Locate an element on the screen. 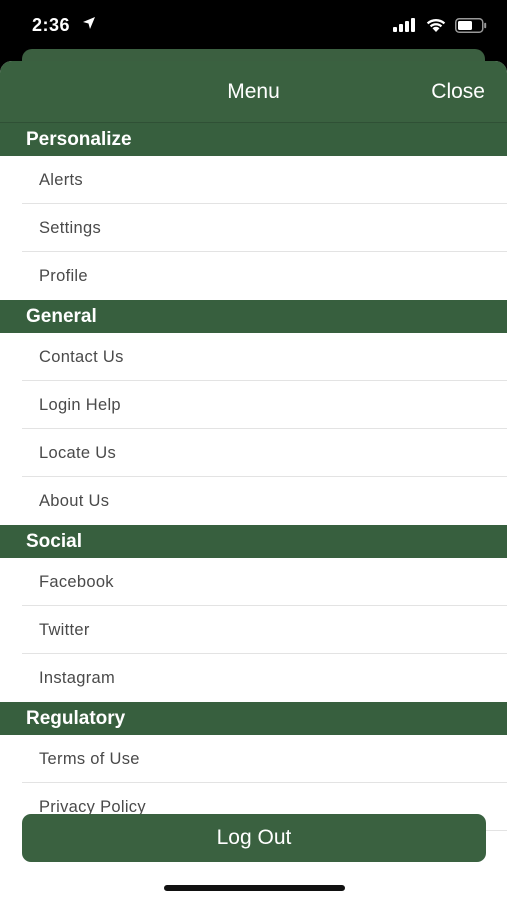 This screenshot has width=507, height=900. logout-button: Log Out is located at coordinates (254, 838).